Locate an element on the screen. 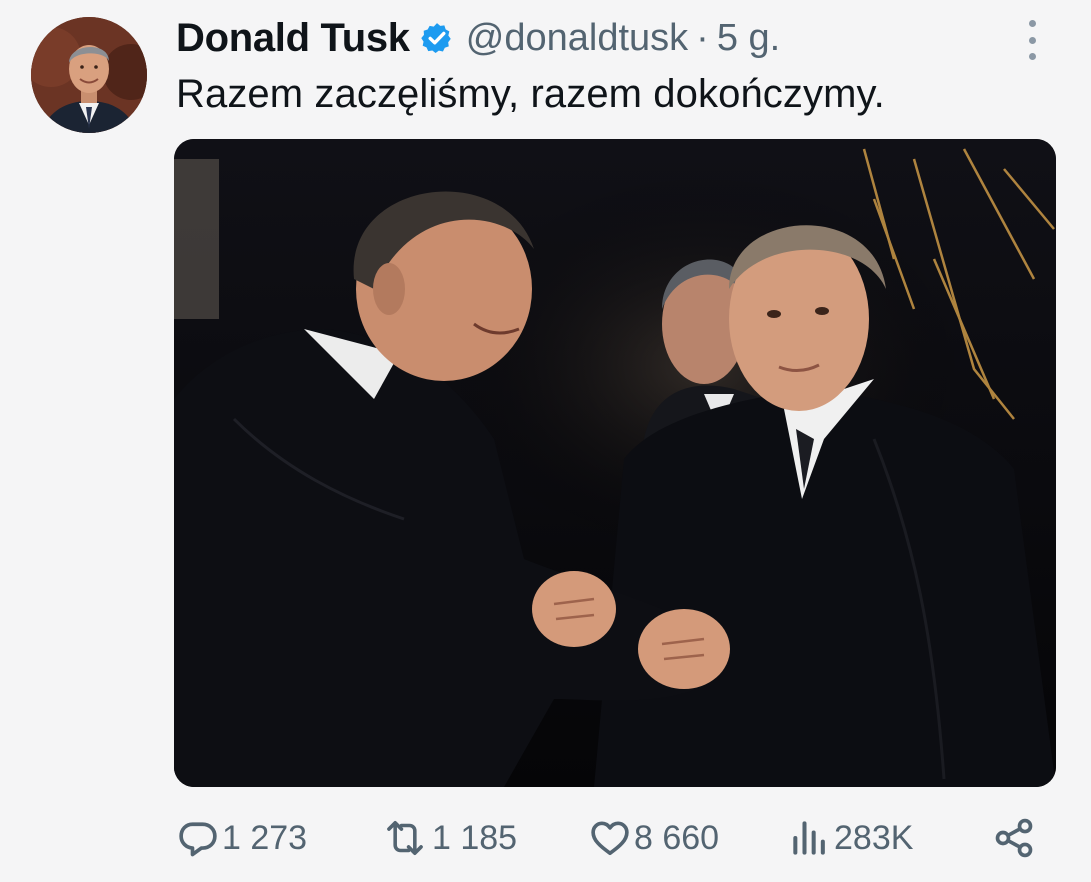  views-count: 283K is located at coordinates (874, 837).